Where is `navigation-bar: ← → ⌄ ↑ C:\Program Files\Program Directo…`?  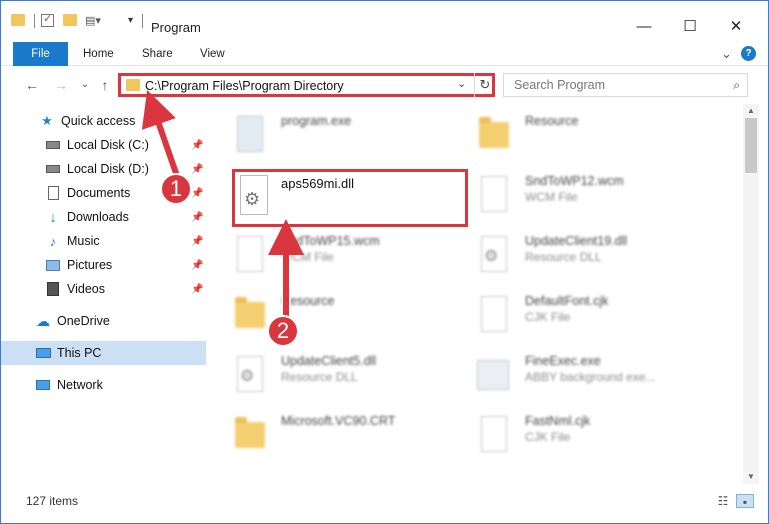 navigation-bar: ← → ⌄ ↑ C:\Program Files\Program Directo… is located at coordinates (384, 85).